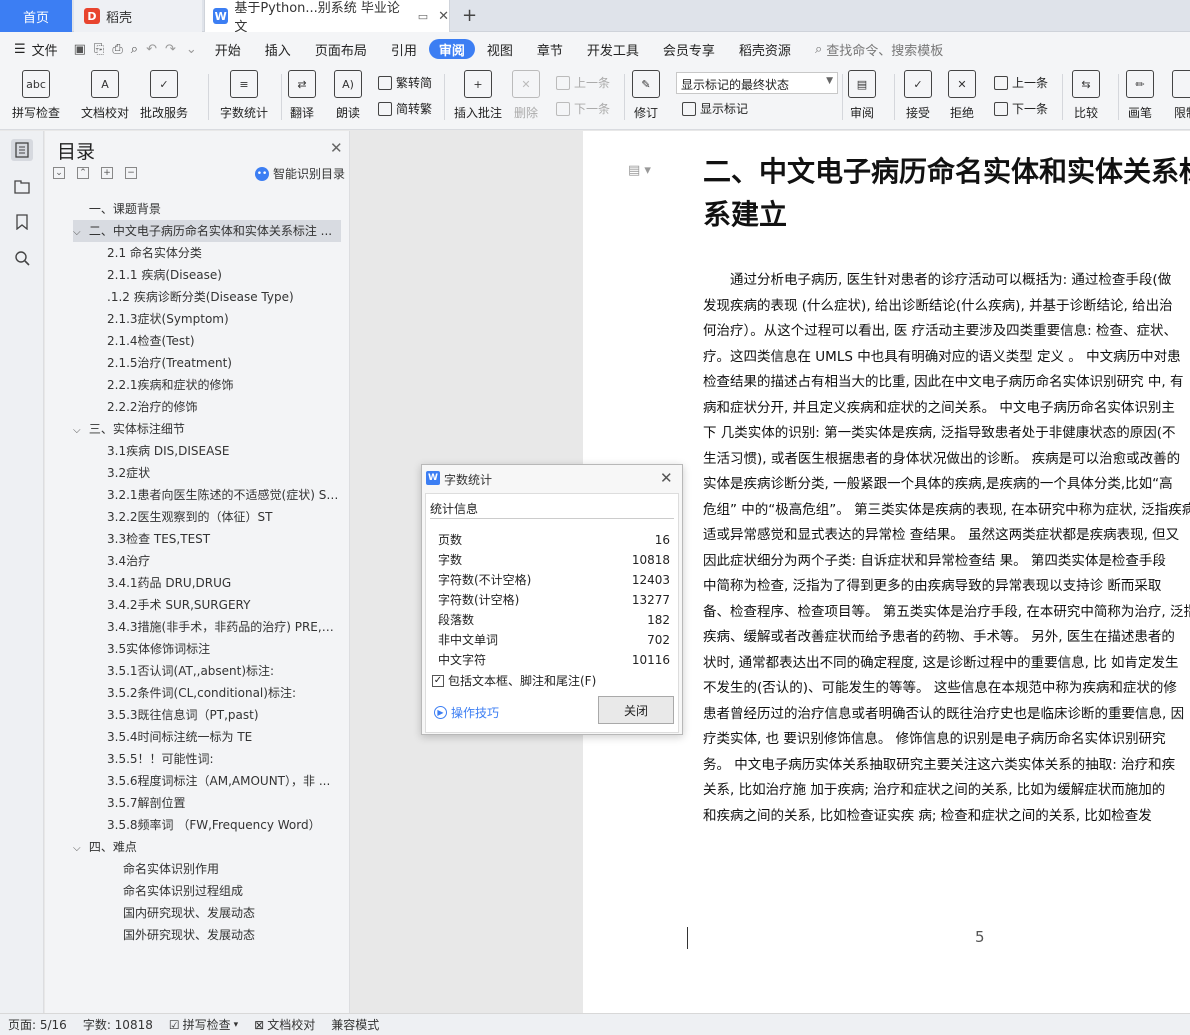  Describe the element at coordinates (203, 1024) in the screenshot. I see `spell-check-status: ☑ 拼写检查 ▾` at that location.